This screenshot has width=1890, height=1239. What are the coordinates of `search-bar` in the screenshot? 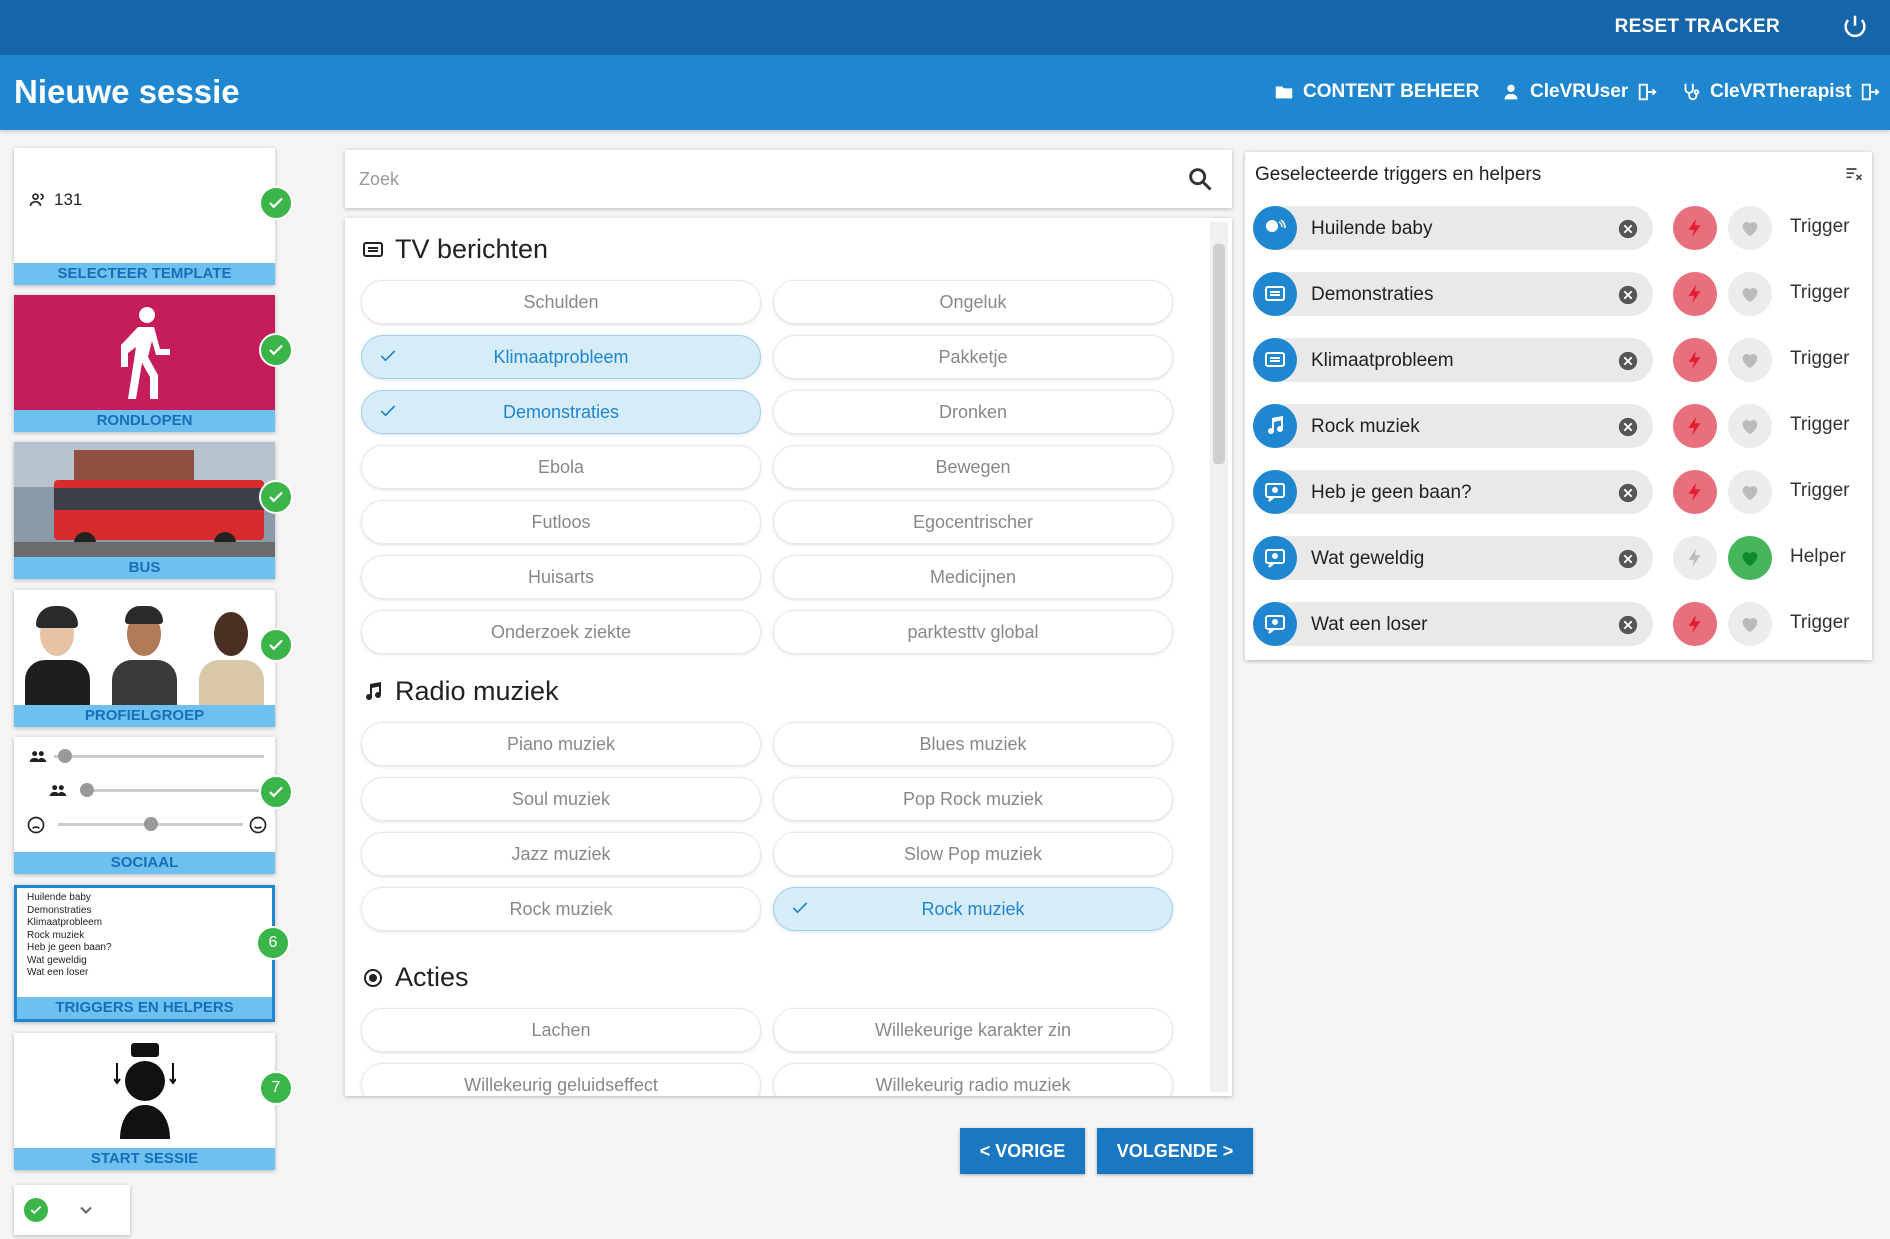 It's located at (788, 179).